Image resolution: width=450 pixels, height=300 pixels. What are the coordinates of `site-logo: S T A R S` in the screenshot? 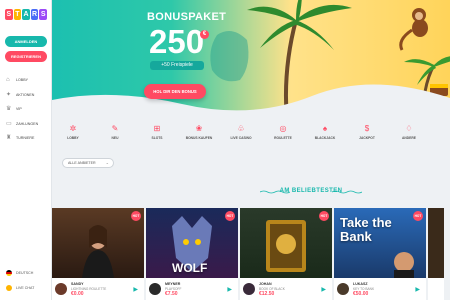 It's located at (26, 14).